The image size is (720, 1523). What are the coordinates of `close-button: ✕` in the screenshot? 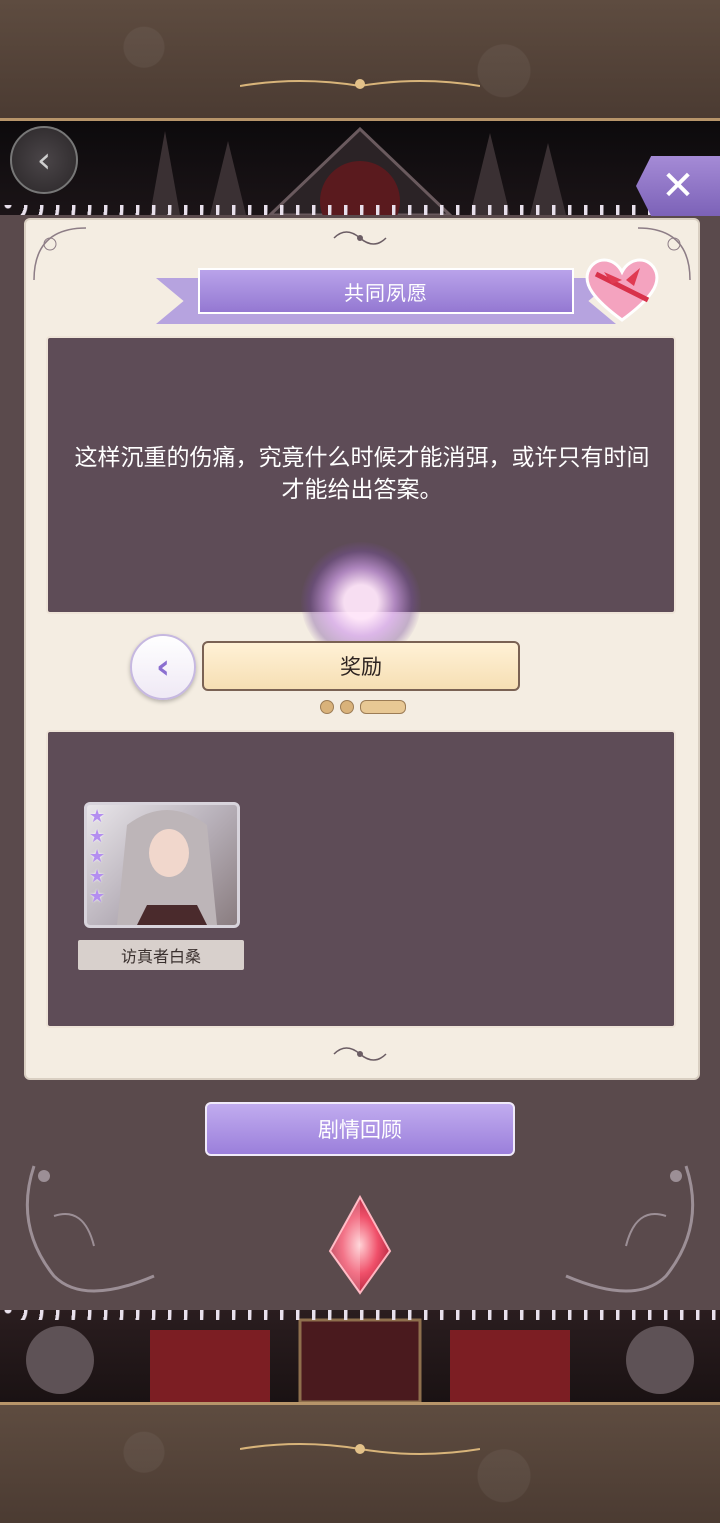 It's located at (678, 186).